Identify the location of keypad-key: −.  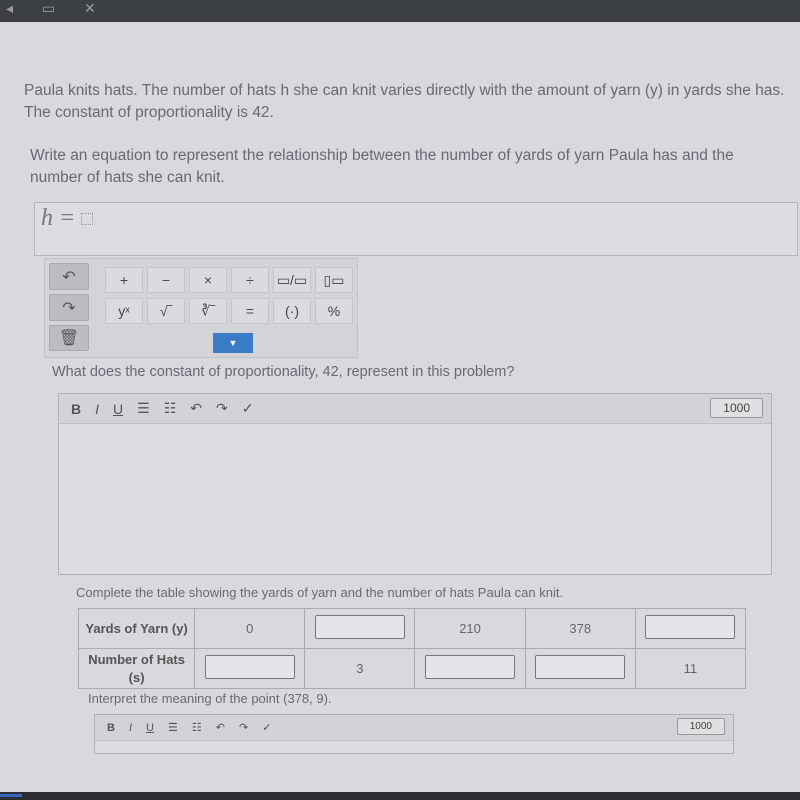
(166, 280).